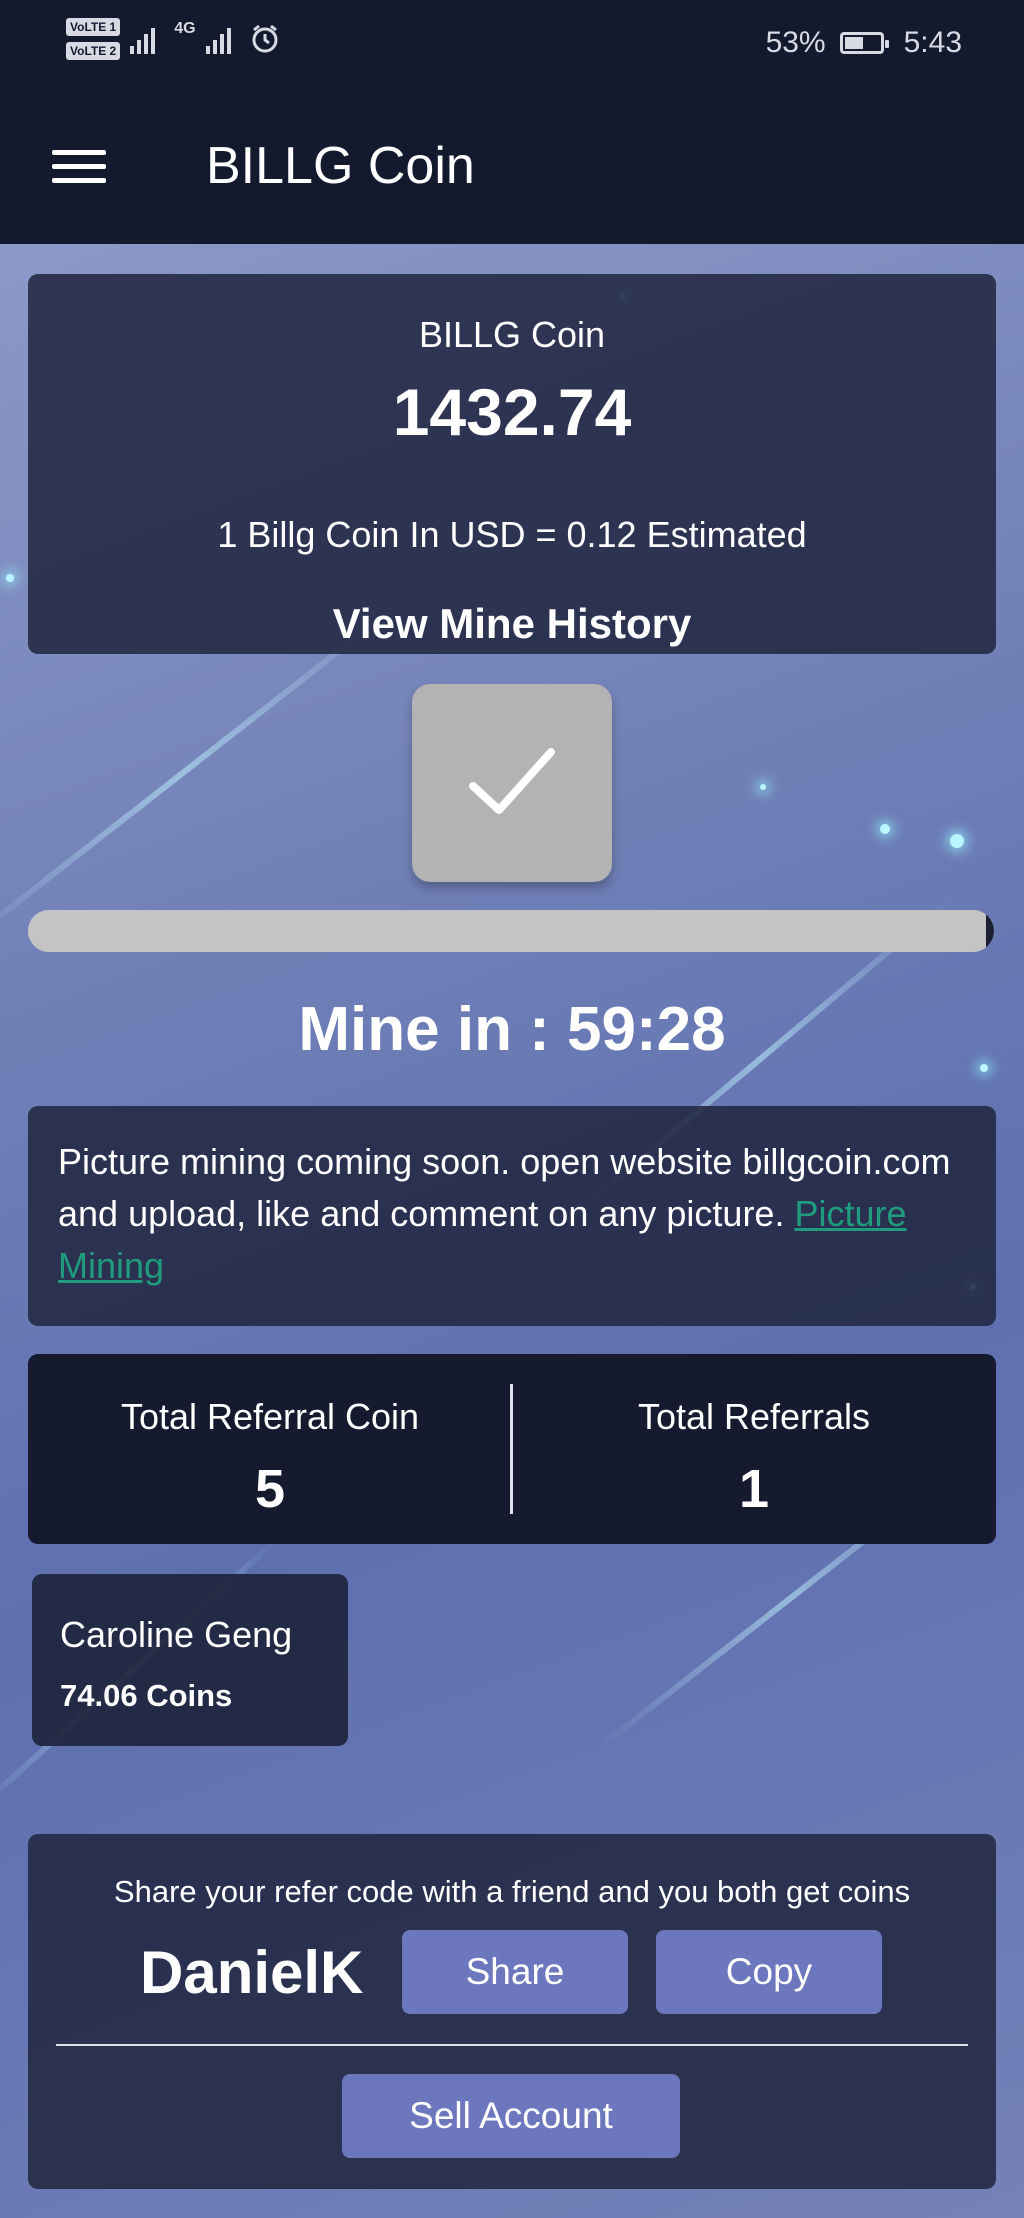  I want to click on check-icon, so click(512, 781).